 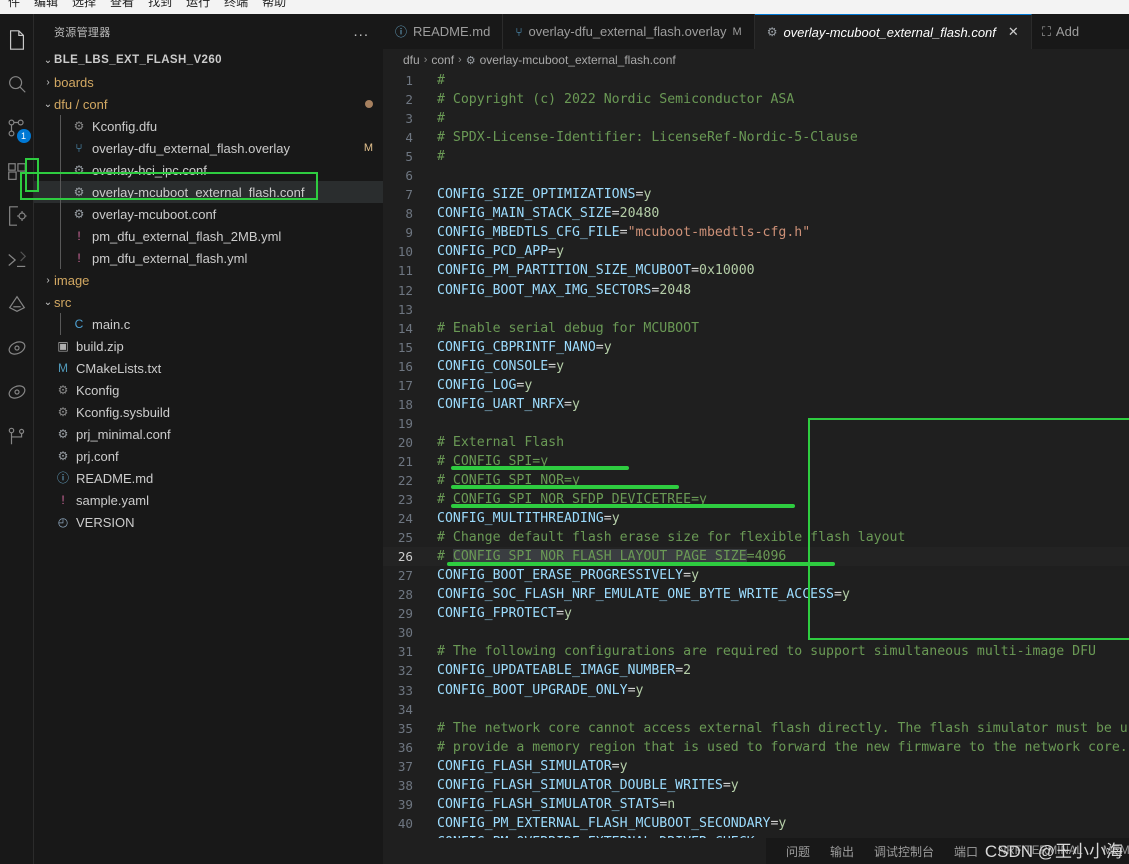 I want to click on rtos-viewer2-icon, so click(x=17, y=392).